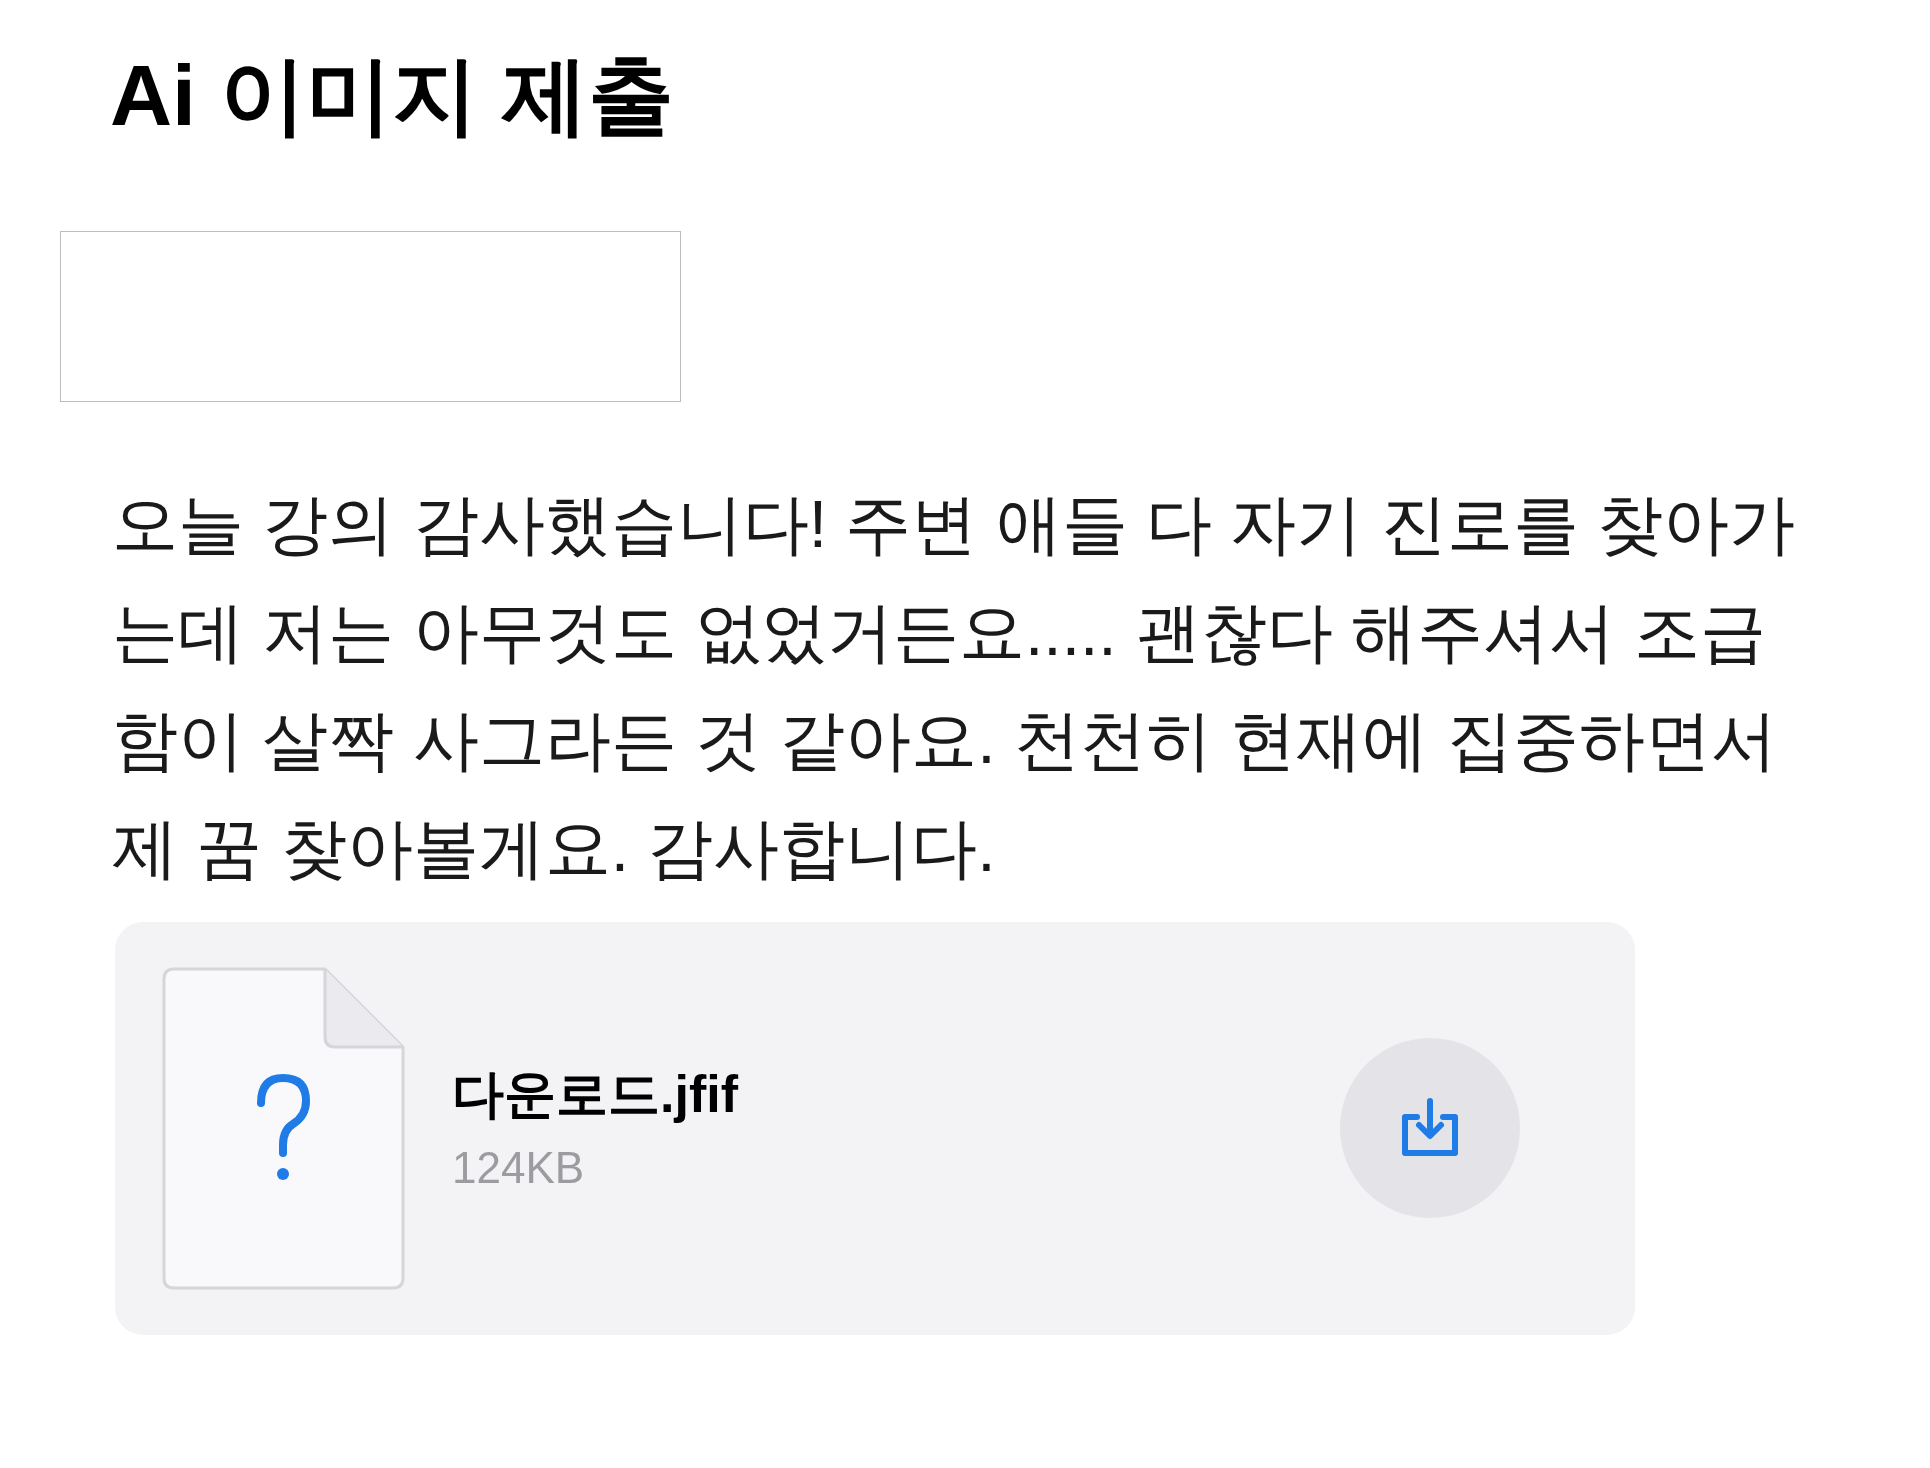 The image size is (1930, 1468). What do you see at coordinates (519, 1167) in the screenshot?
I see `file-size: 124KB` at bounding box center [519, 1167].